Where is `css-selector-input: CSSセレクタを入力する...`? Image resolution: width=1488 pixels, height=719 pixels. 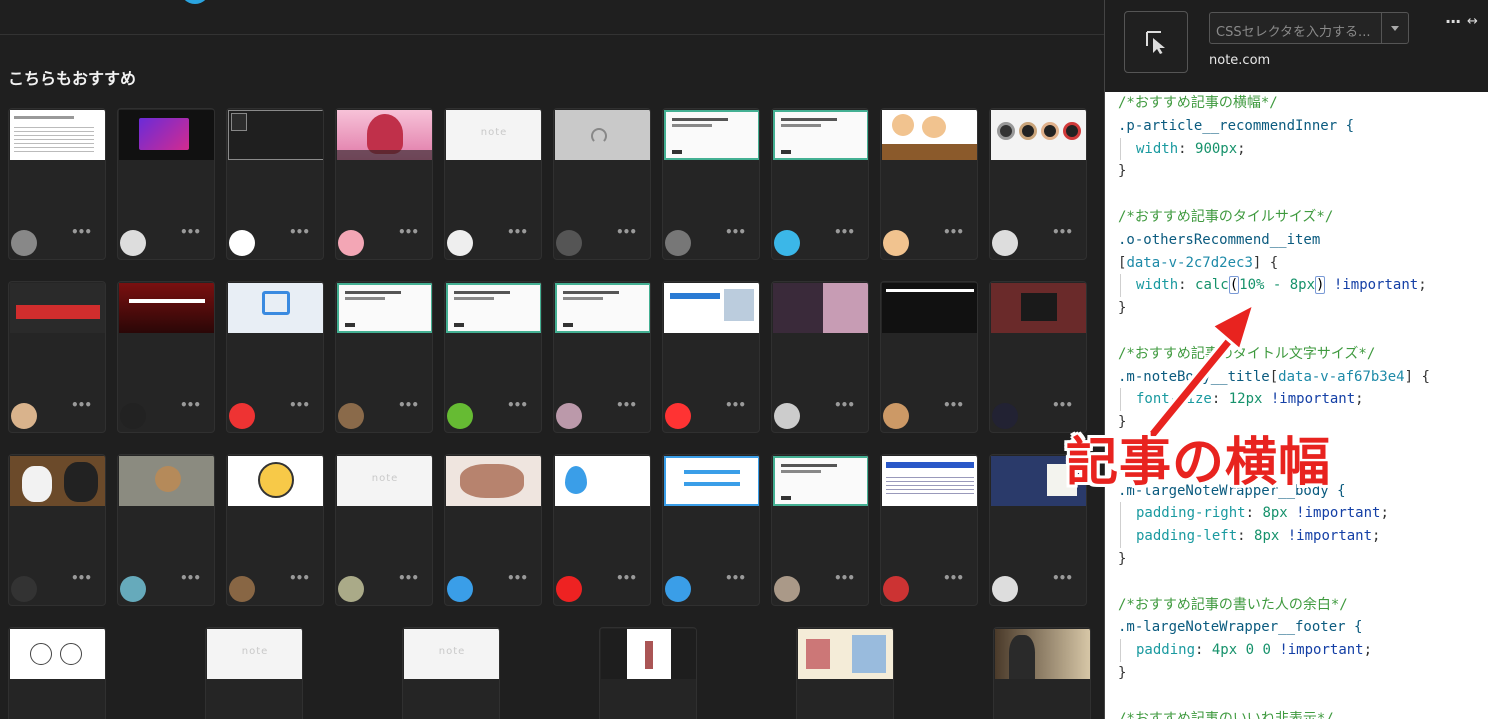 css-selector-input: CSSセレクタを入力する... is located at coordinates (1295, 28).